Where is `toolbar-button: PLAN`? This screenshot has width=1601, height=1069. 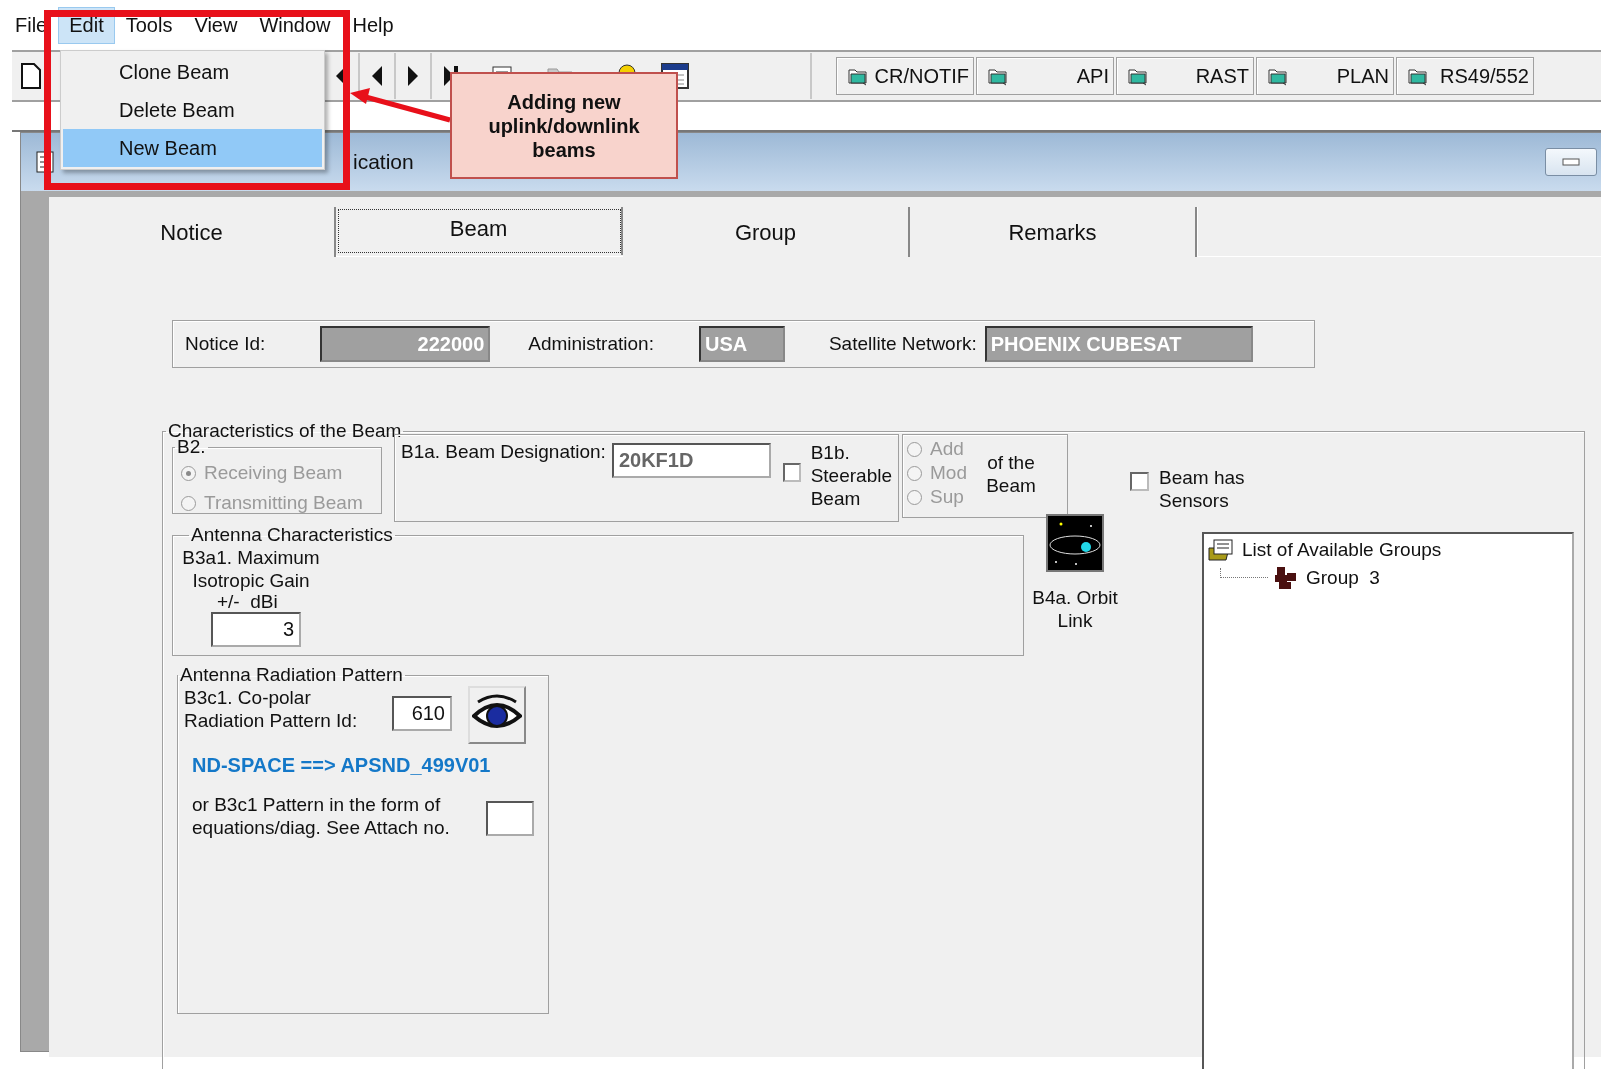
toolbar-button: PLAN is located at coordinates (1325, 76).